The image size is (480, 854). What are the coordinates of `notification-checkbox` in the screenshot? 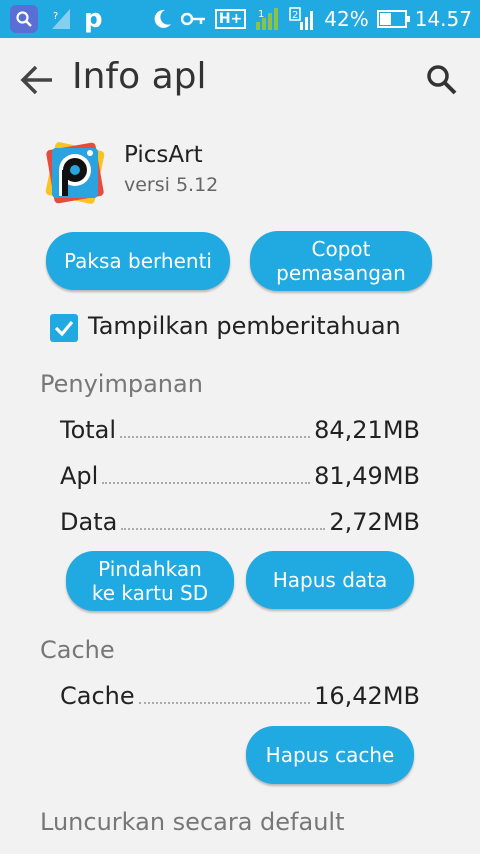 It's located at (64, 328).